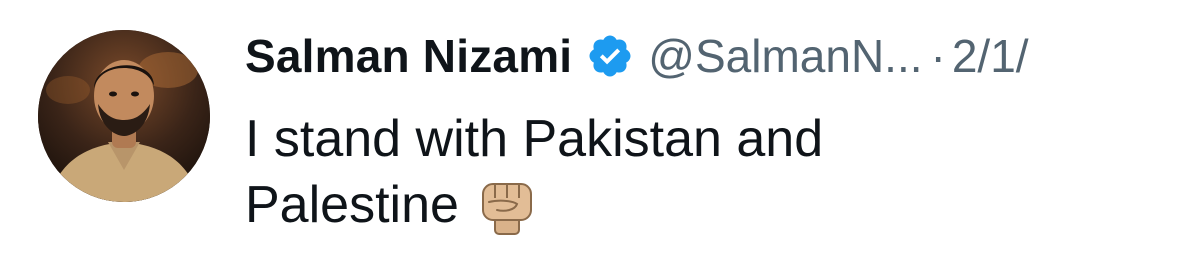 The image size is (1200, 275). What do you see at coordinates (534, 139) in the screenshot?
I see `tweet-text-line-1: I stand with Pakistan and` at bounding box center [534, 139].